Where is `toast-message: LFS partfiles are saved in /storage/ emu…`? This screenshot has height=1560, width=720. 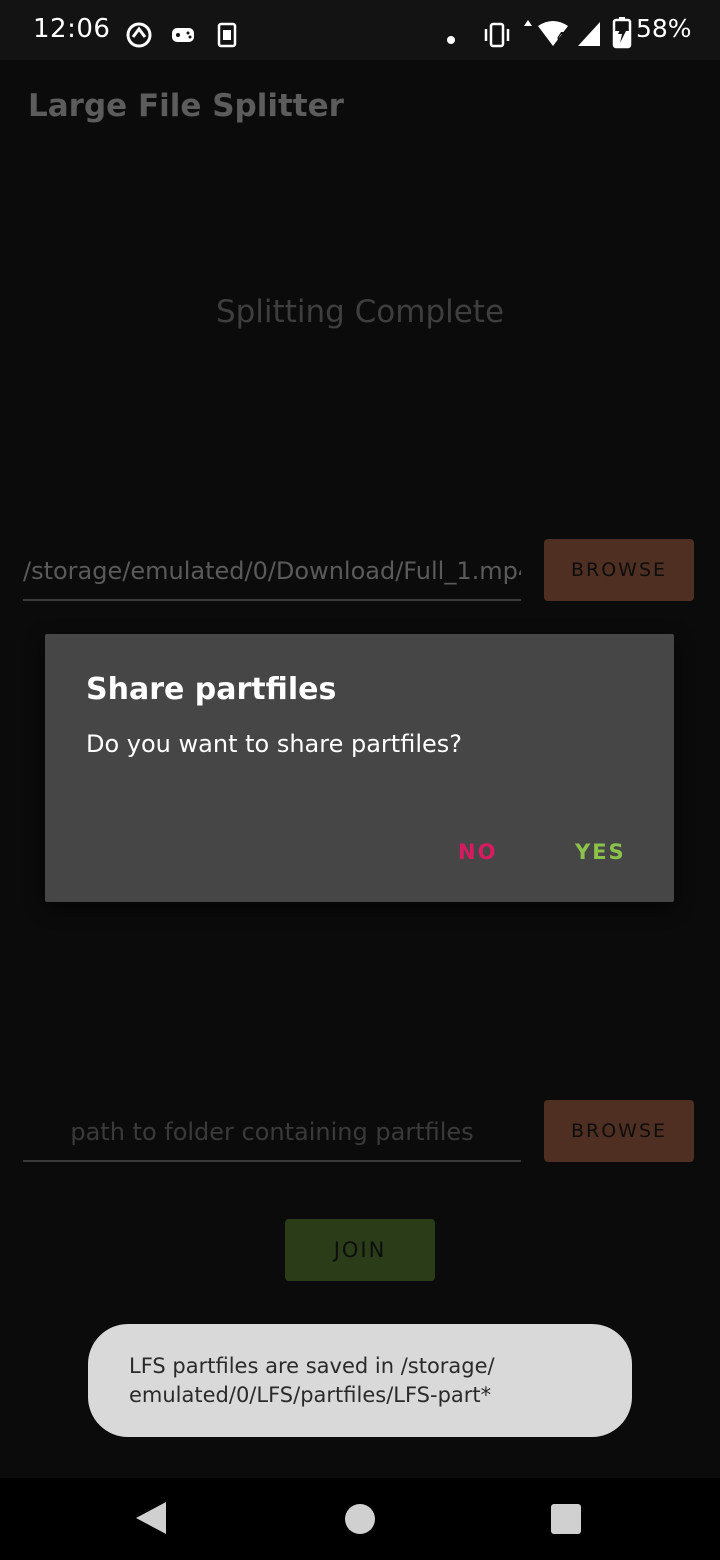 toast-message: LFS partfiles are saved in /storage/ emu… is located at coordinates (360, 1380).